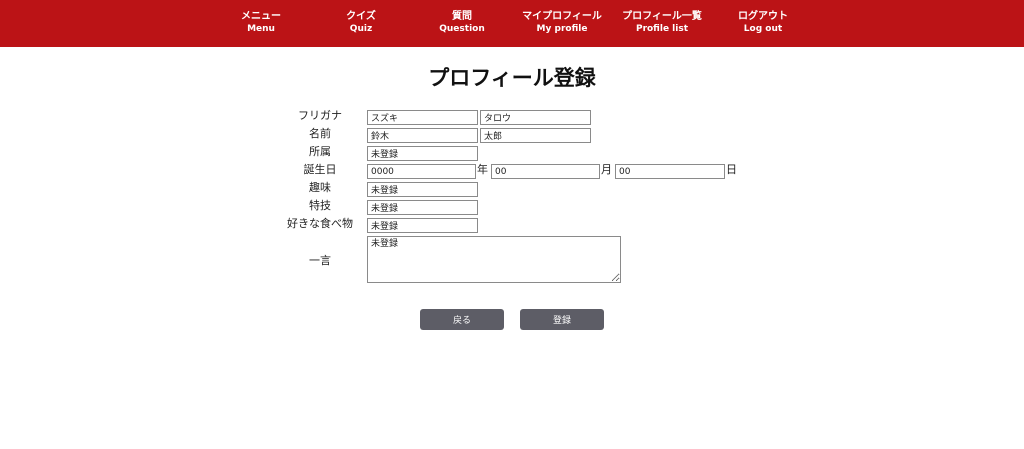 This screenshot has height=449, width=1024. What do you see at coordinates (422, 117) in the screenshot?
I see `furigana-last-input` at bounding box center [422, 117].